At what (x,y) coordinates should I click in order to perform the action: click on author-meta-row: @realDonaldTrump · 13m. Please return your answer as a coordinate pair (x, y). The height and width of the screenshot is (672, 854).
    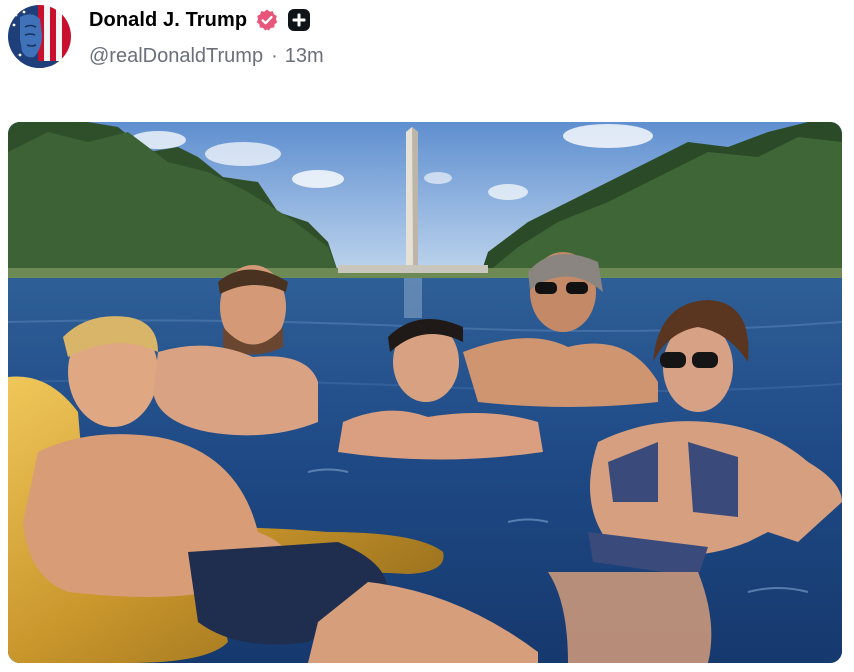
    Looking at the image, I should click on (206, 56).